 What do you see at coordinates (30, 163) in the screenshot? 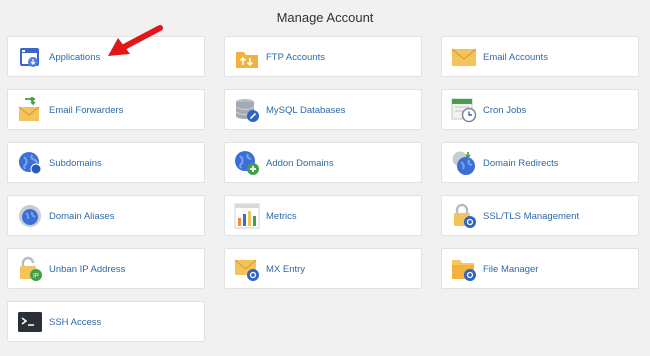
I see `subdomains-icon` at bounding box center [30, 163].